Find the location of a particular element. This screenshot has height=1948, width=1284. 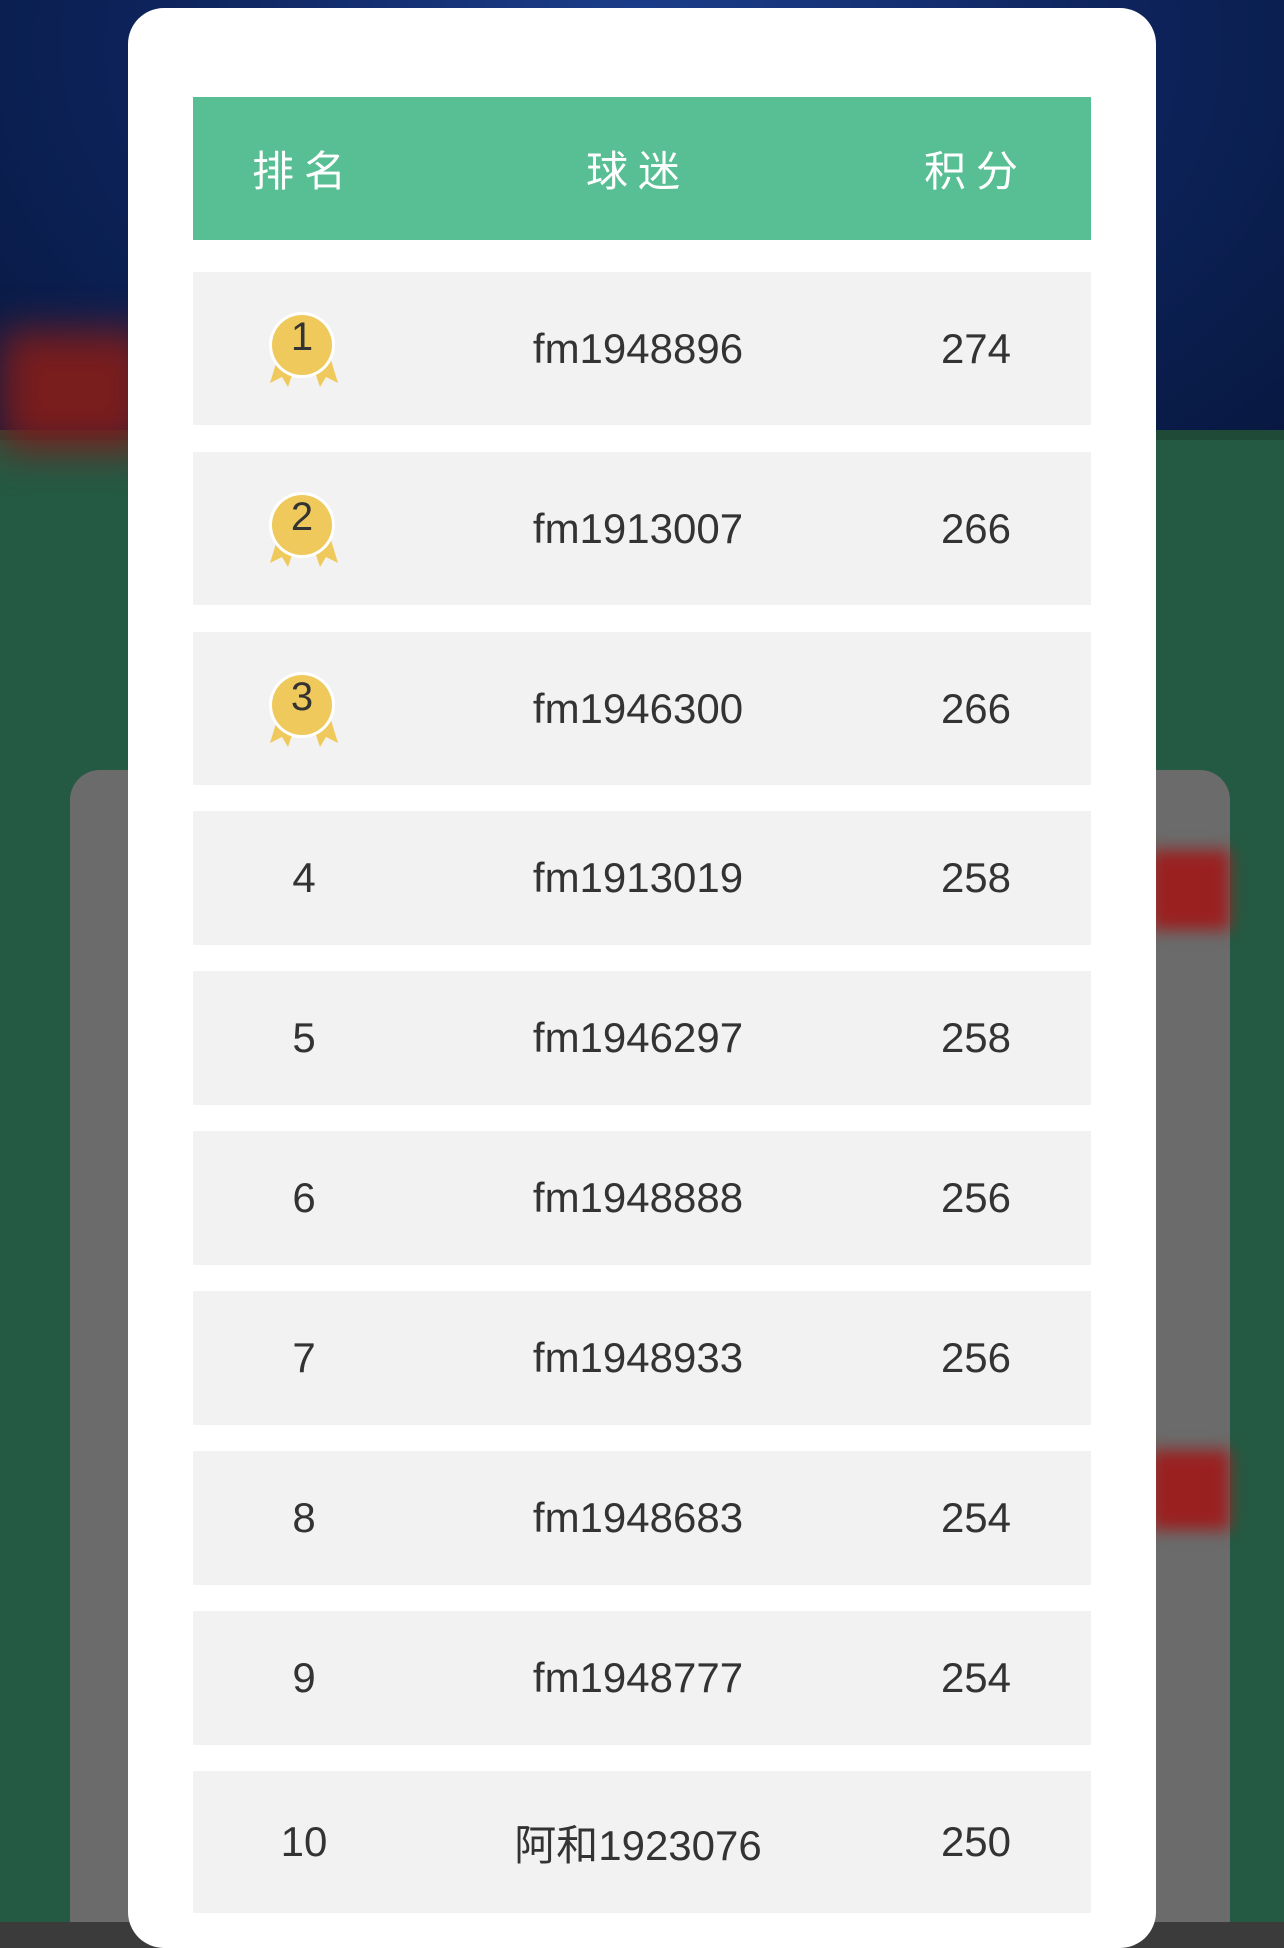

medal-badge: 1 is located at coordinates (304, 349).